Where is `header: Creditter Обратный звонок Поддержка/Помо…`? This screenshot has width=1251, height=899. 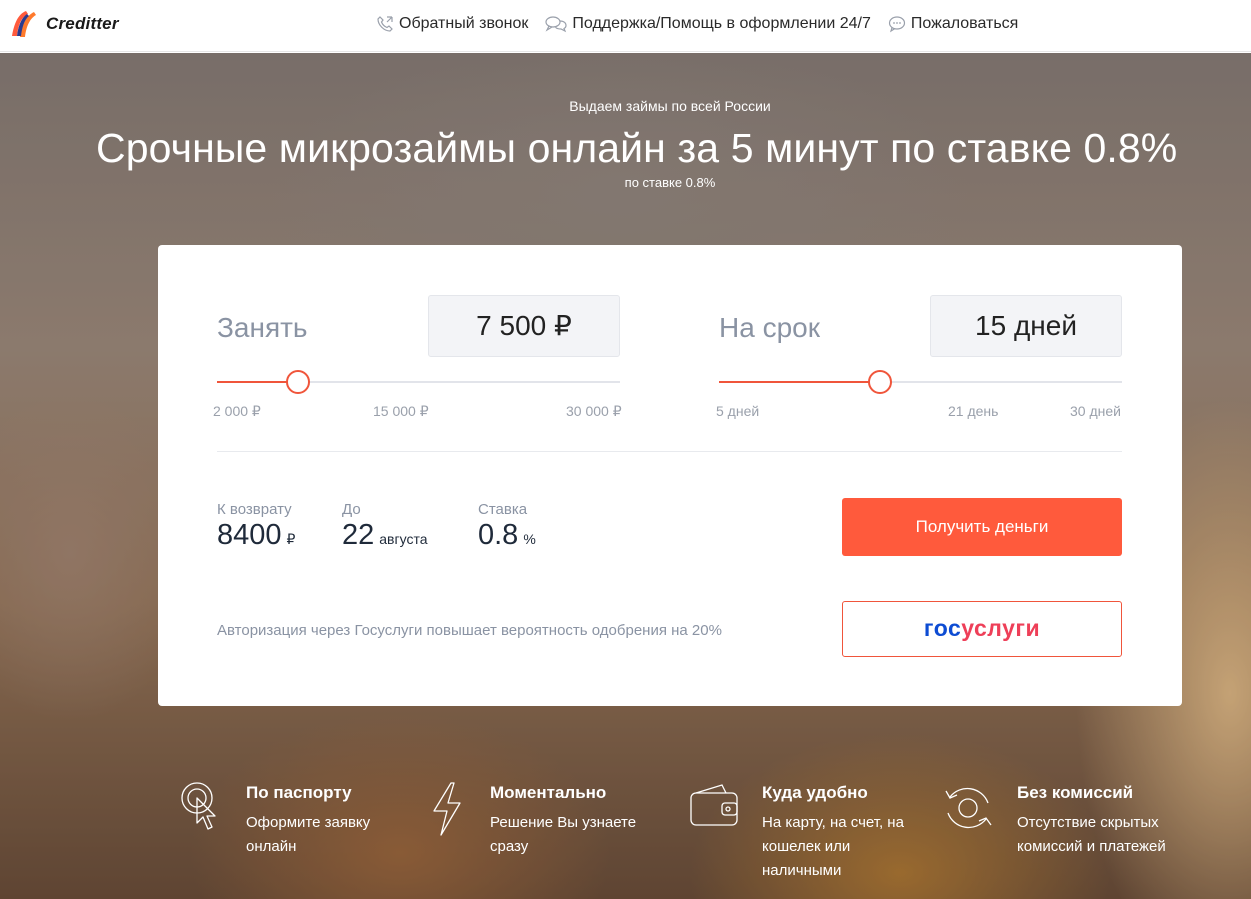 header: Creditter Обратный звонок Поддержка/Помо… is located at coordinates (625, 26).